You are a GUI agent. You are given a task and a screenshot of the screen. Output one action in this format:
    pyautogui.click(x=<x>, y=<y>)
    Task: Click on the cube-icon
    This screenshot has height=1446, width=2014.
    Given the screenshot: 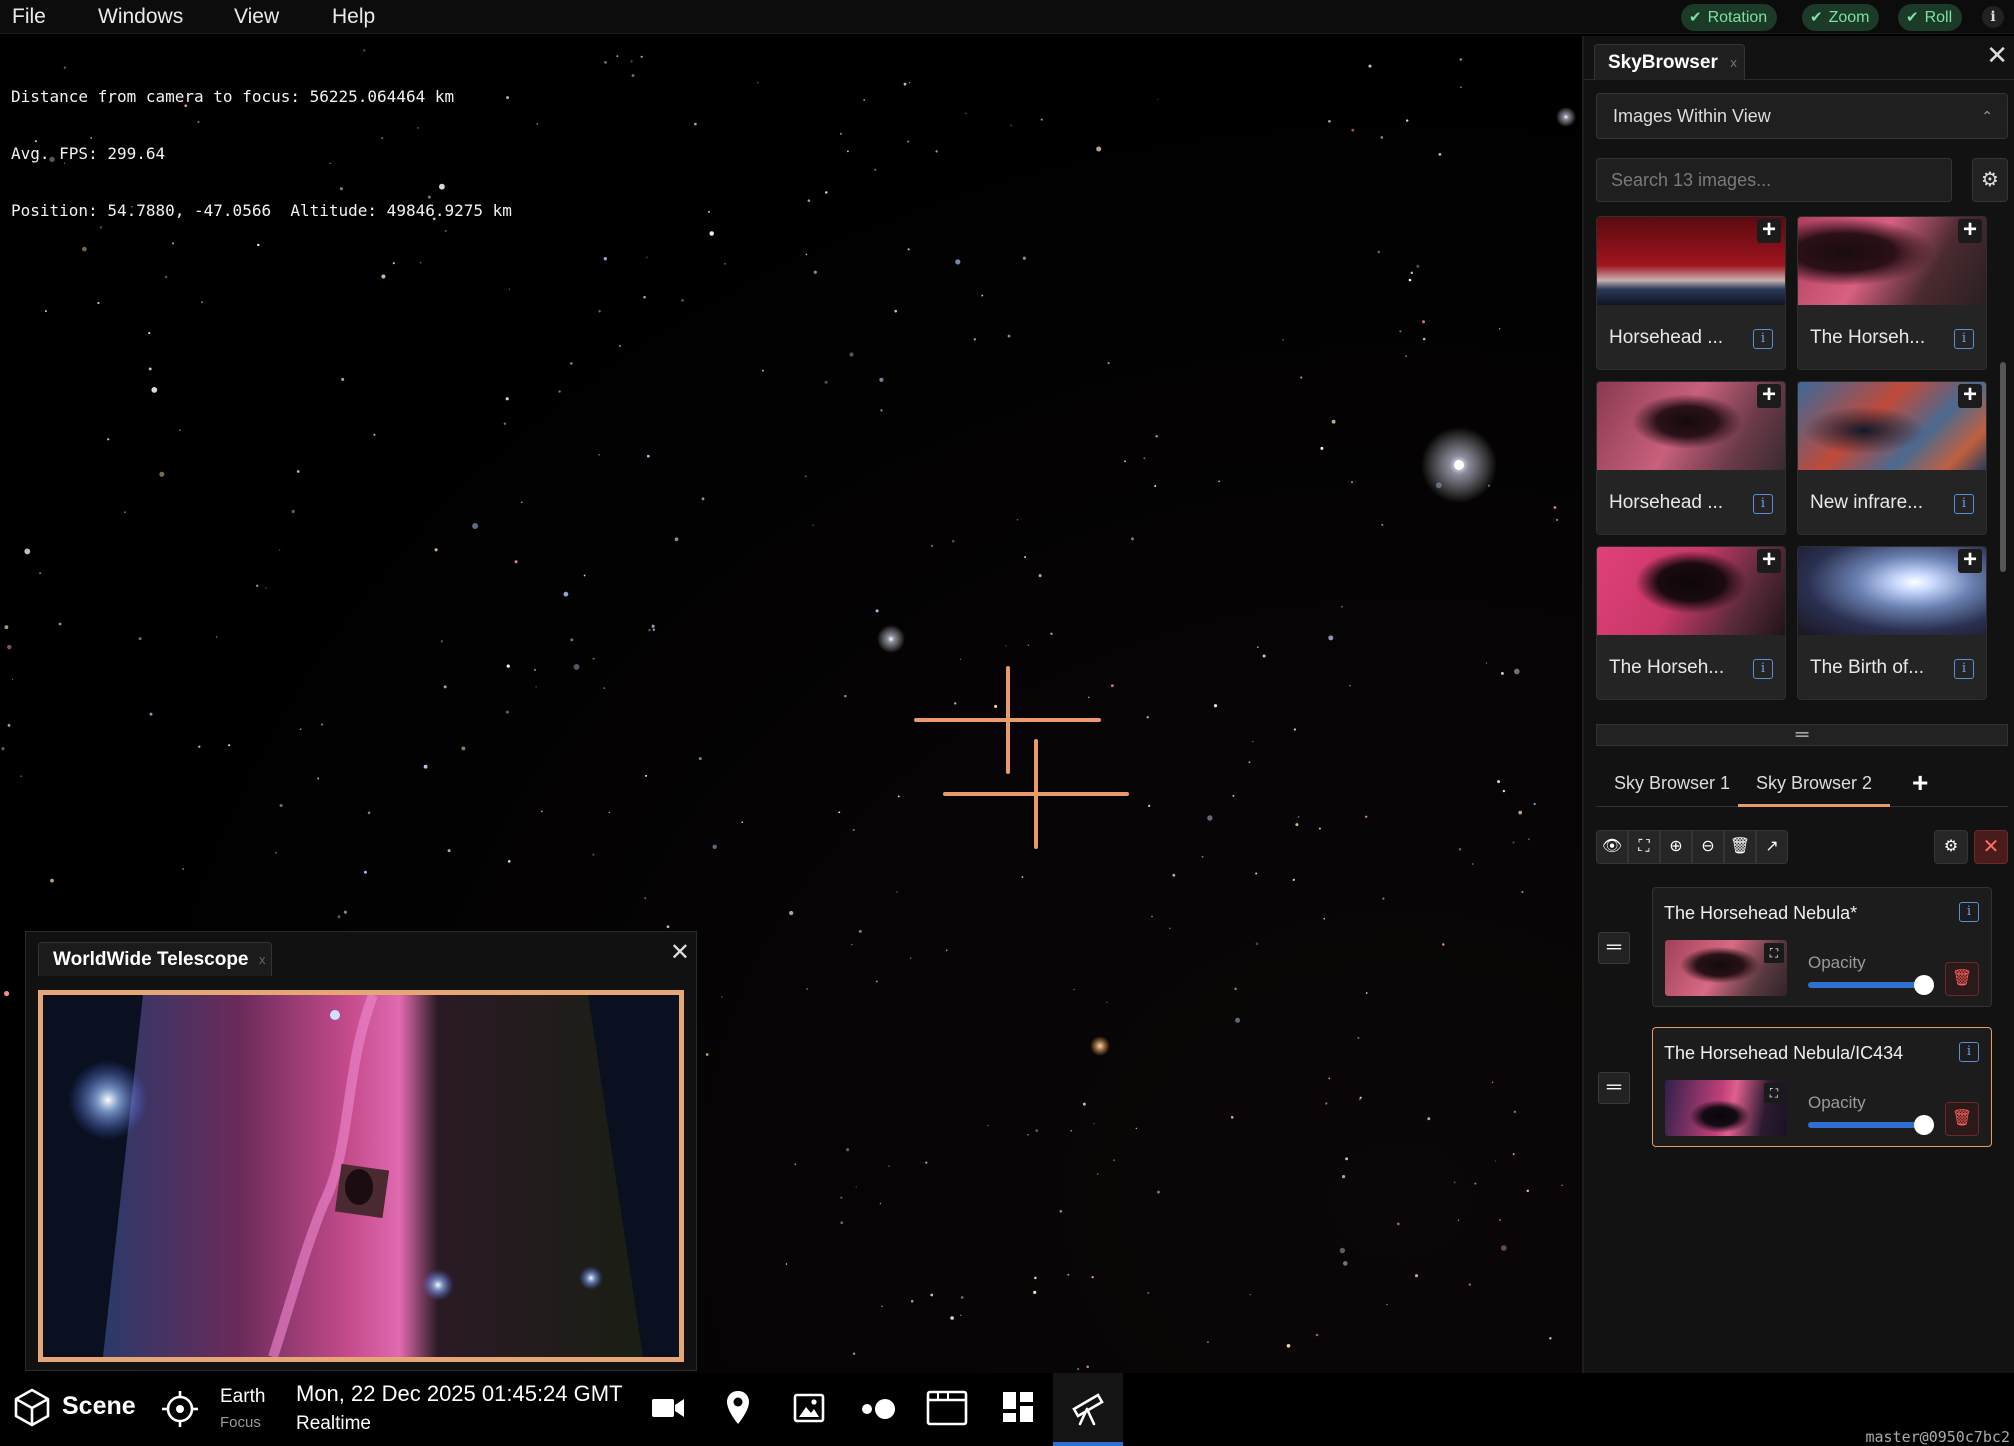 What is the action you would take?
    pyautogui.click(x=32, y=1407)
    